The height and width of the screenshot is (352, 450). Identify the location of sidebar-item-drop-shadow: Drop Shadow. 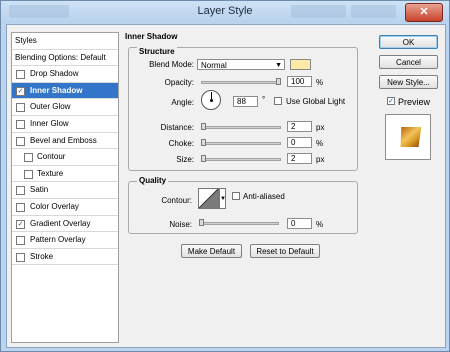
(65, 74).